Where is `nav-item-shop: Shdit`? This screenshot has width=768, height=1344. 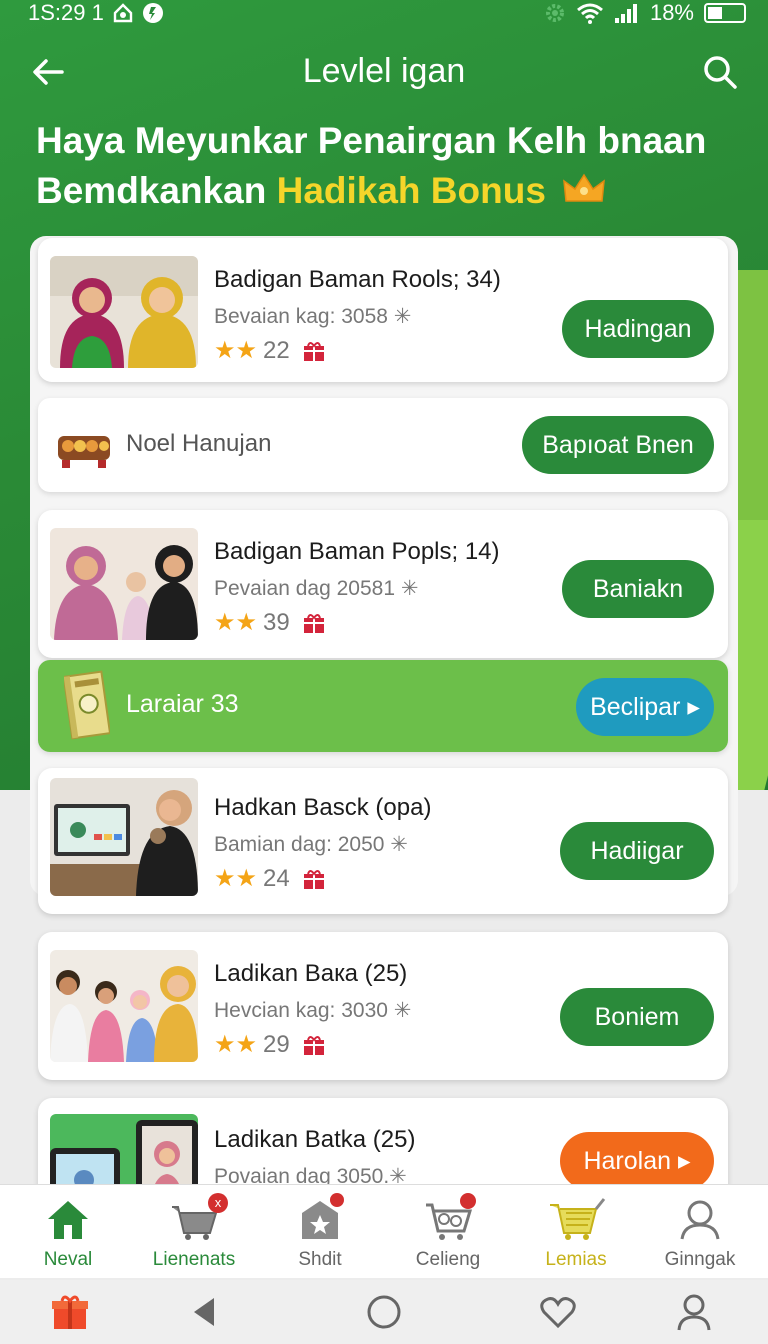
nav-item-shop: Shdit is located at coordinates (320, 1232).